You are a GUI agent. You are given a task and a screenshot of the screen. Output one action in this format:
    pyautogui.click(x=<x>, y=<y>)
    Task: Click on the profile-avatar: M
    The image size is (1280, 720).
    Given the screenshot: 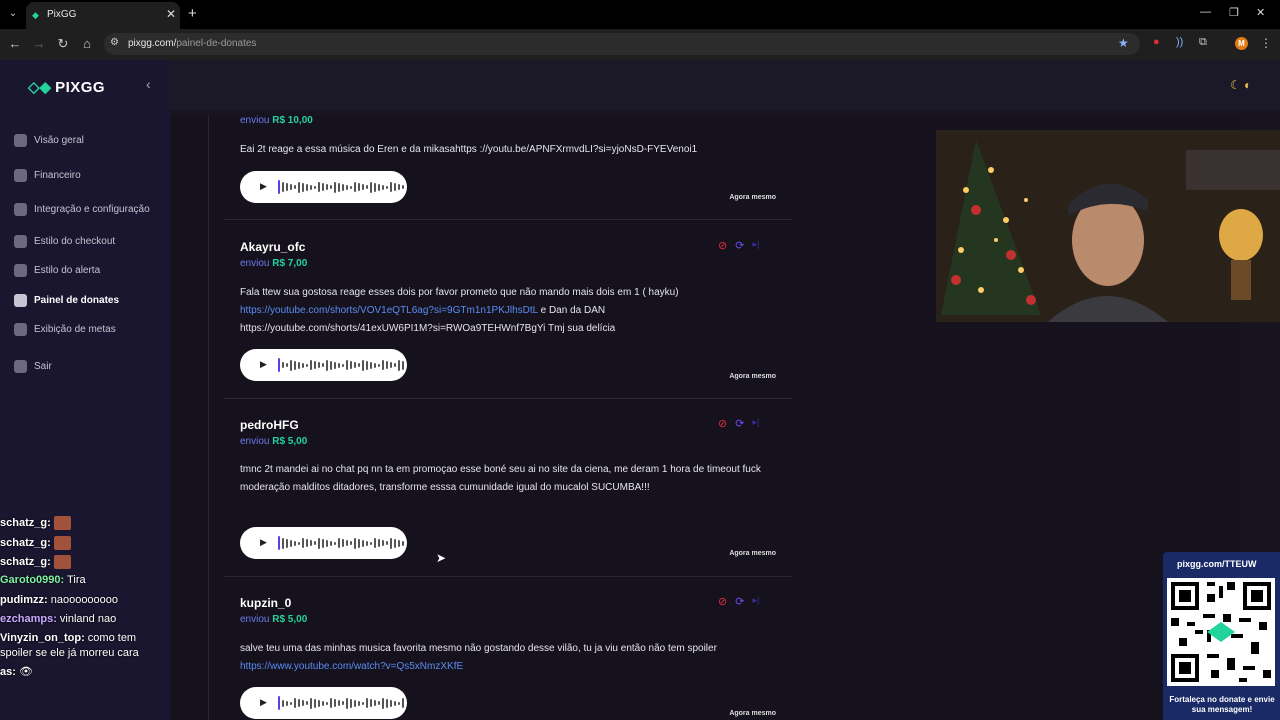 What is the action you would take?
    pyautogui.click(x=1241, y=43)
    